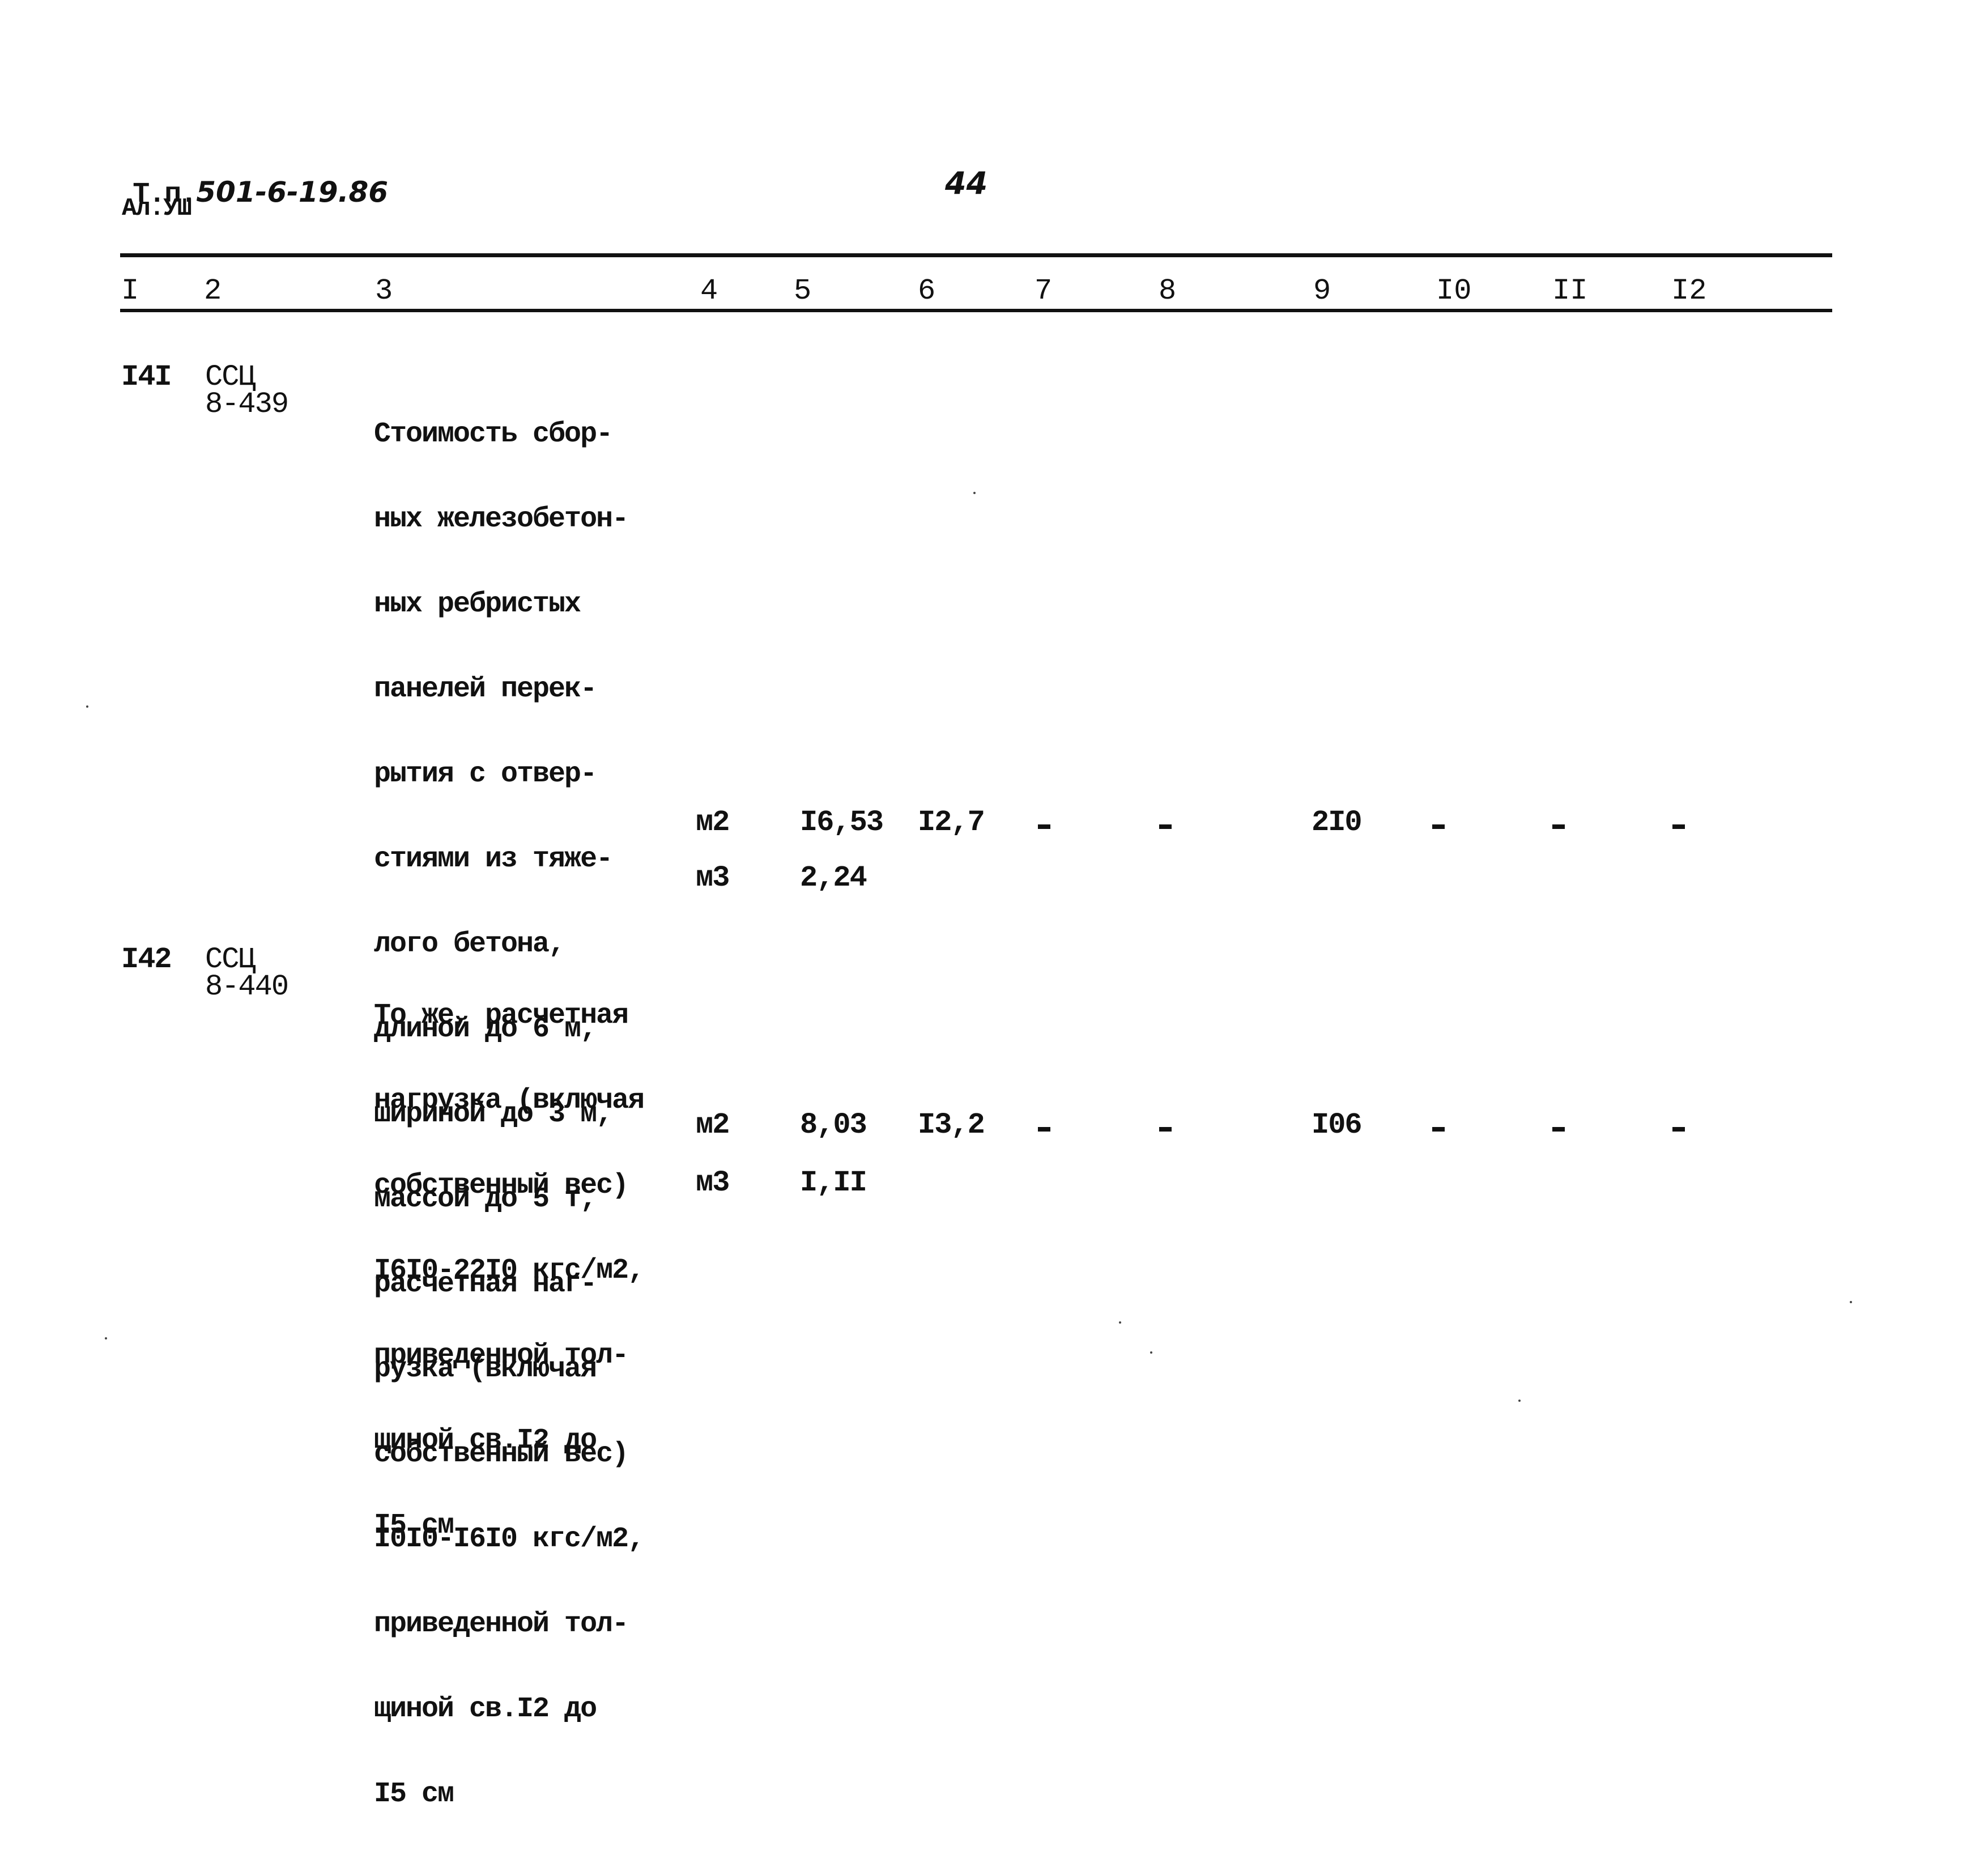  I want to click on description-line: То же, расчетная, so click(501, 1016).